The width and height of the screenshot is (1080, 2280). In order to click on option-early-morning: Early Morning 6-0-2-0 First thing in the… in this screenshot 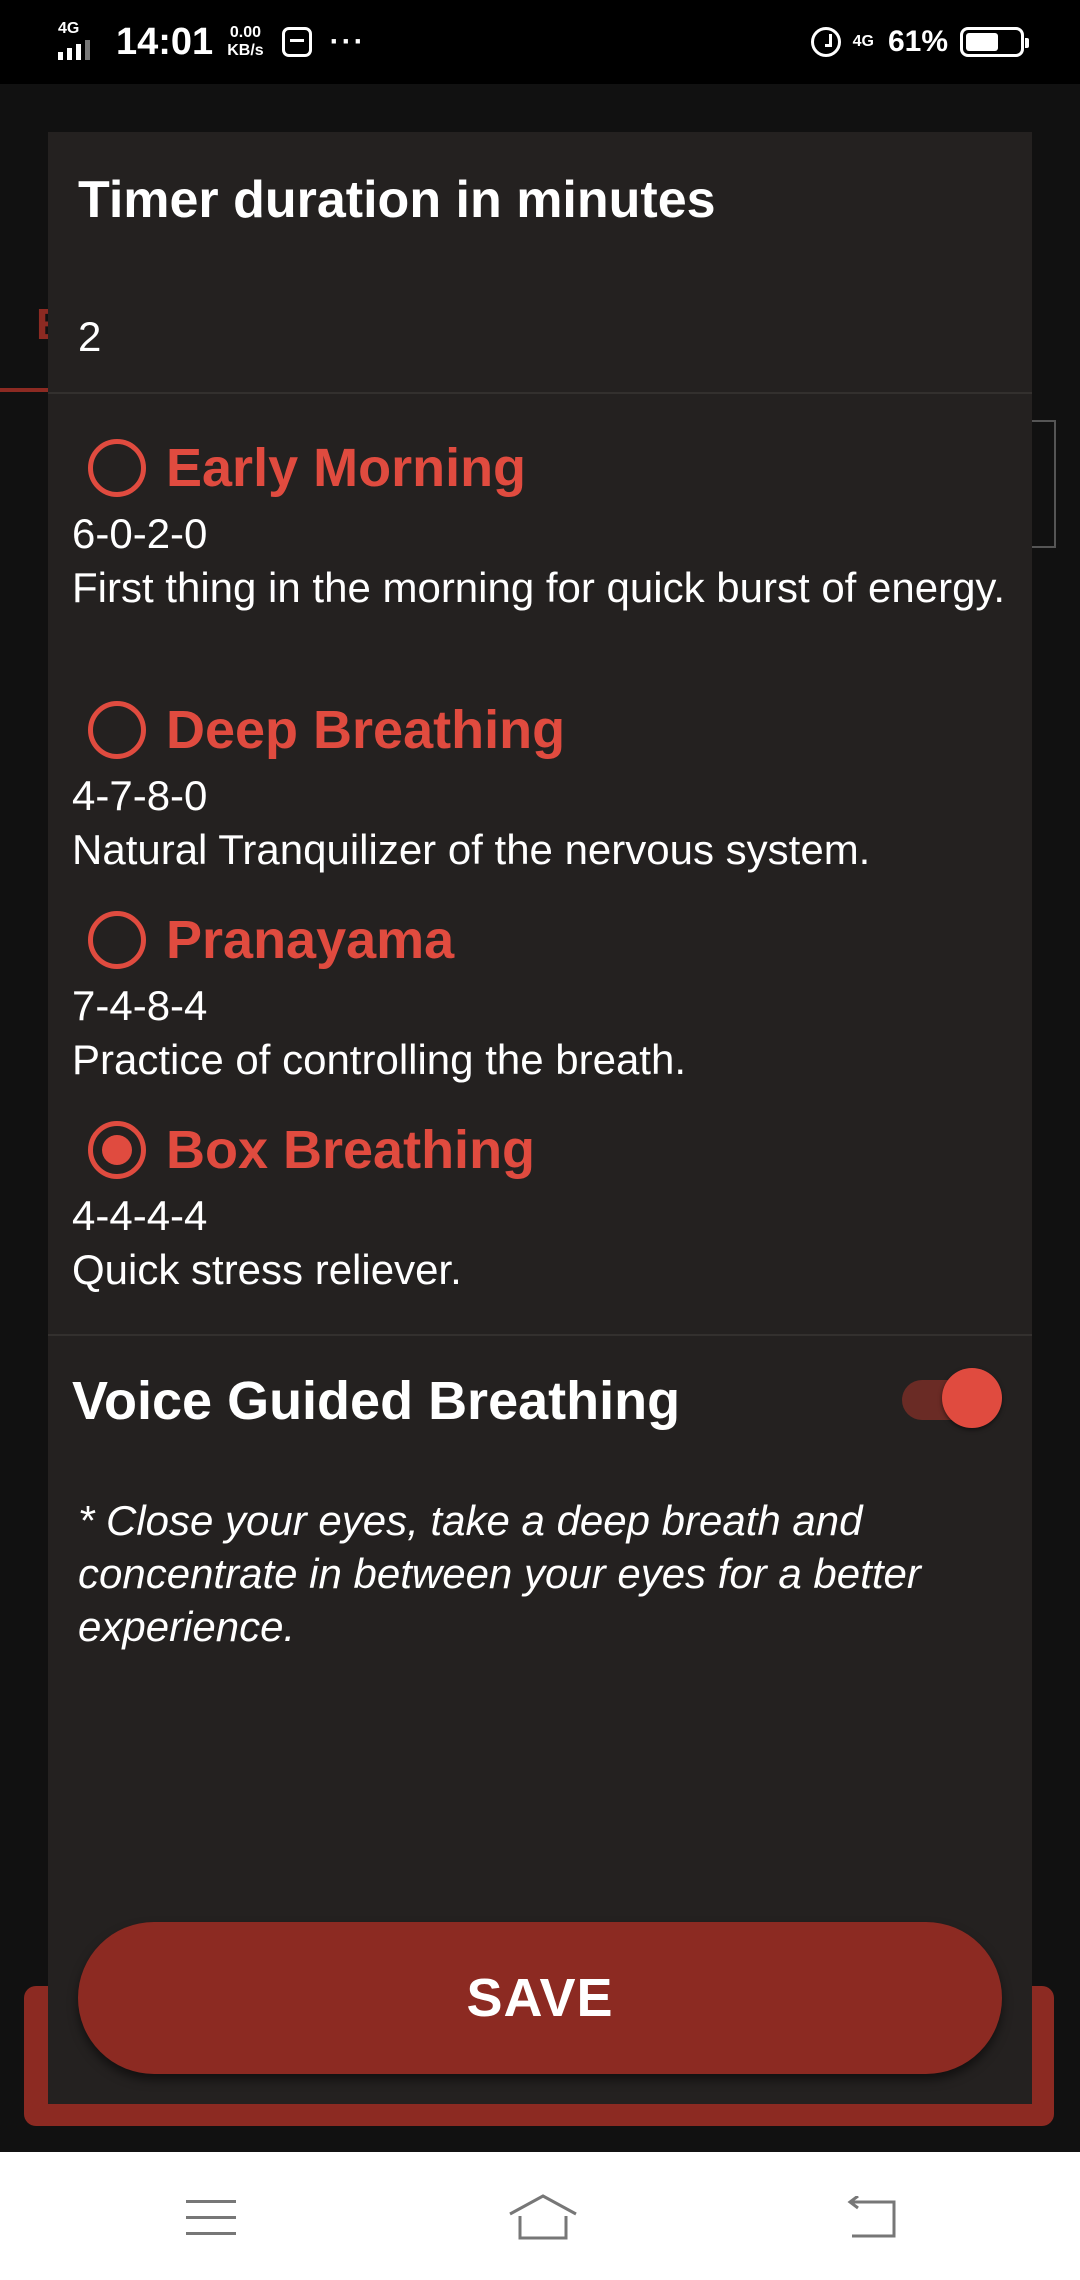, I will do `click(540, 543)`.